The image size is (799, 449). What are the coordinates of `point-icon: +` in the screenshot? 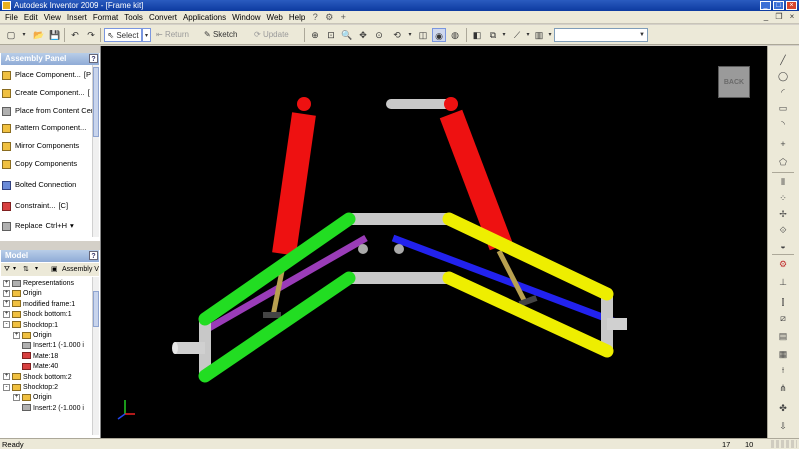 It's located at (783, 144).